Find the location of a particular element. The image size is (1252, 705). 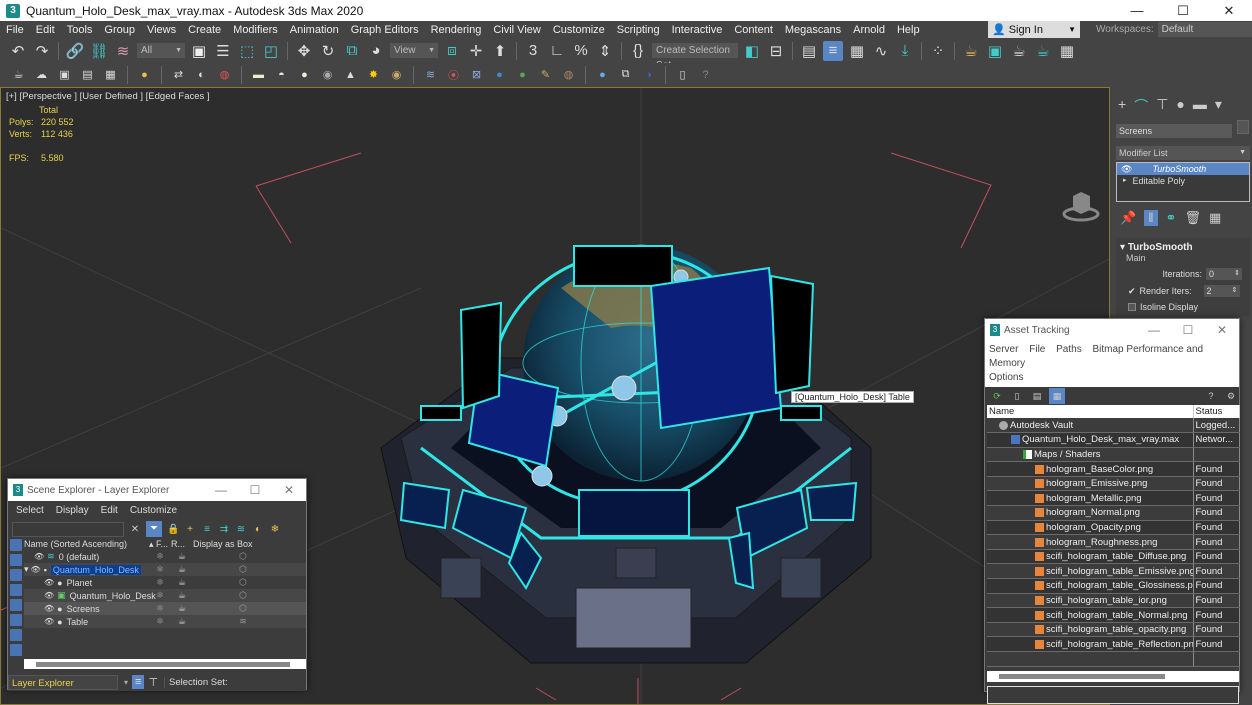

vray-plane-icon: ⊠ is located at coordinates (476, 74).